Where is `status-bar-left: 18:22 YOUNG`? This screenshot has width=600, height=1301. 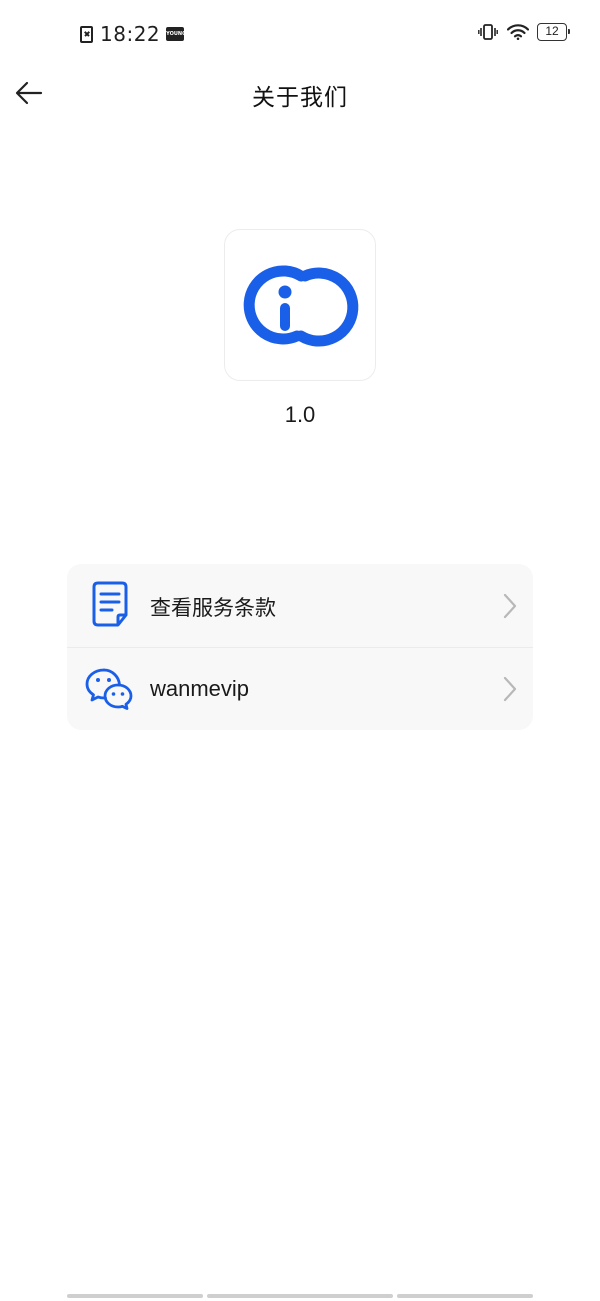
status-bar-left: 18:22 YOUNG is located at coordinates (133, 34).